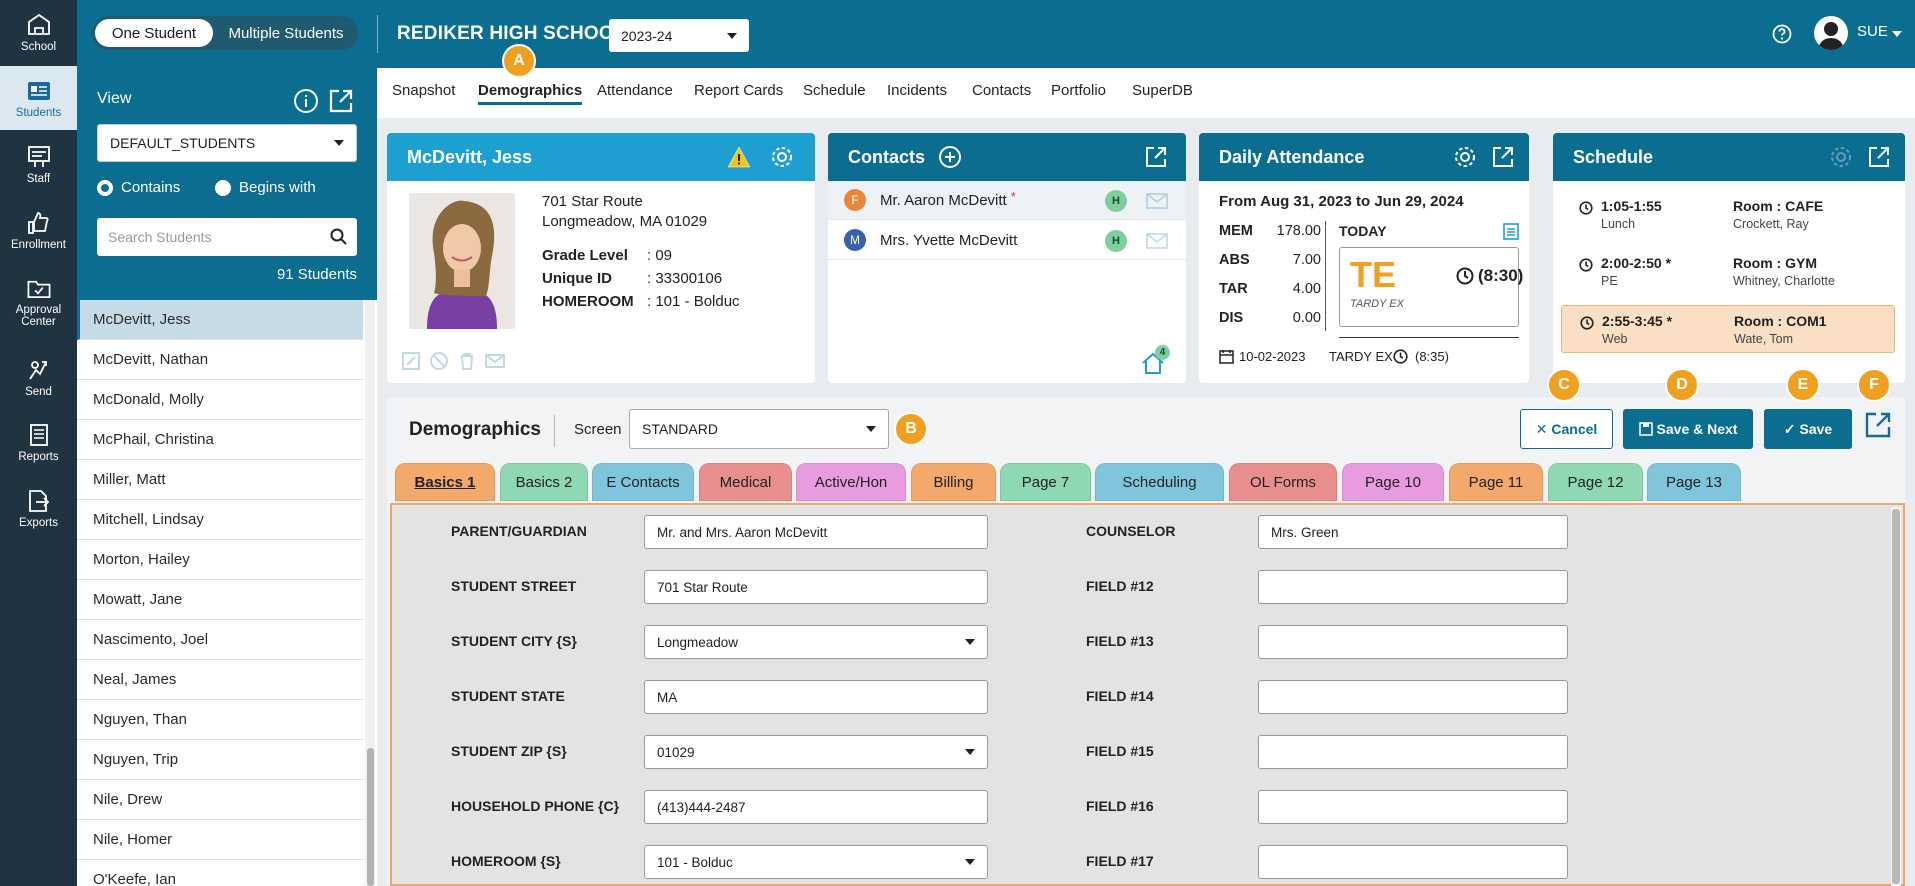 Image resolution: width=1915 pixels, height=886 pixels. Describe the element at coordinates (738, 90) in the screenshot. I see `nav-tab-report-cards: Report Cards` at that location.